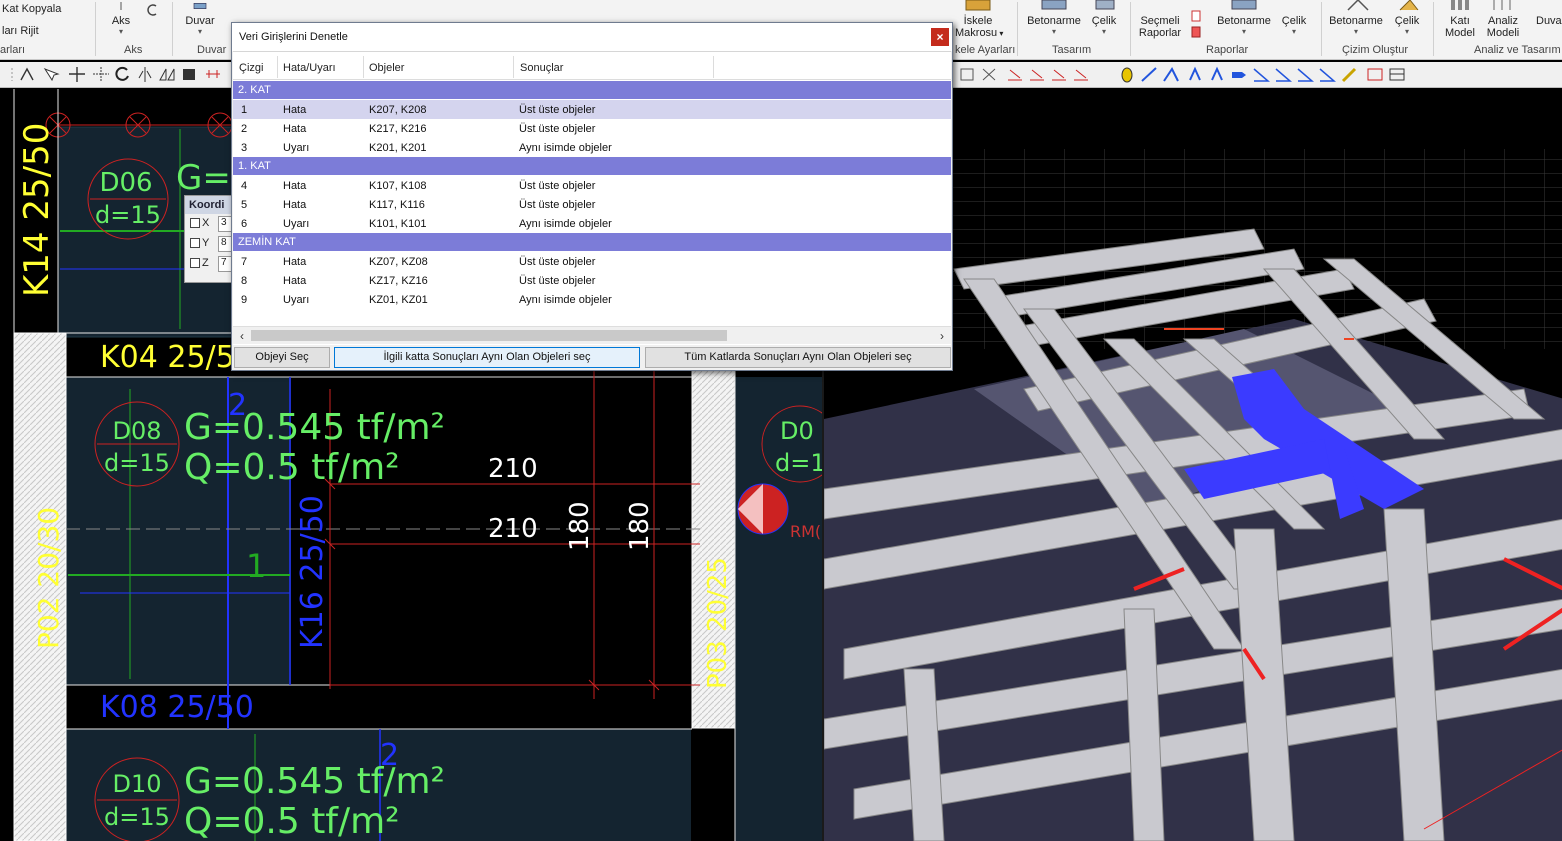  I want to click on coord-z-checkbox, so click(195, 263).